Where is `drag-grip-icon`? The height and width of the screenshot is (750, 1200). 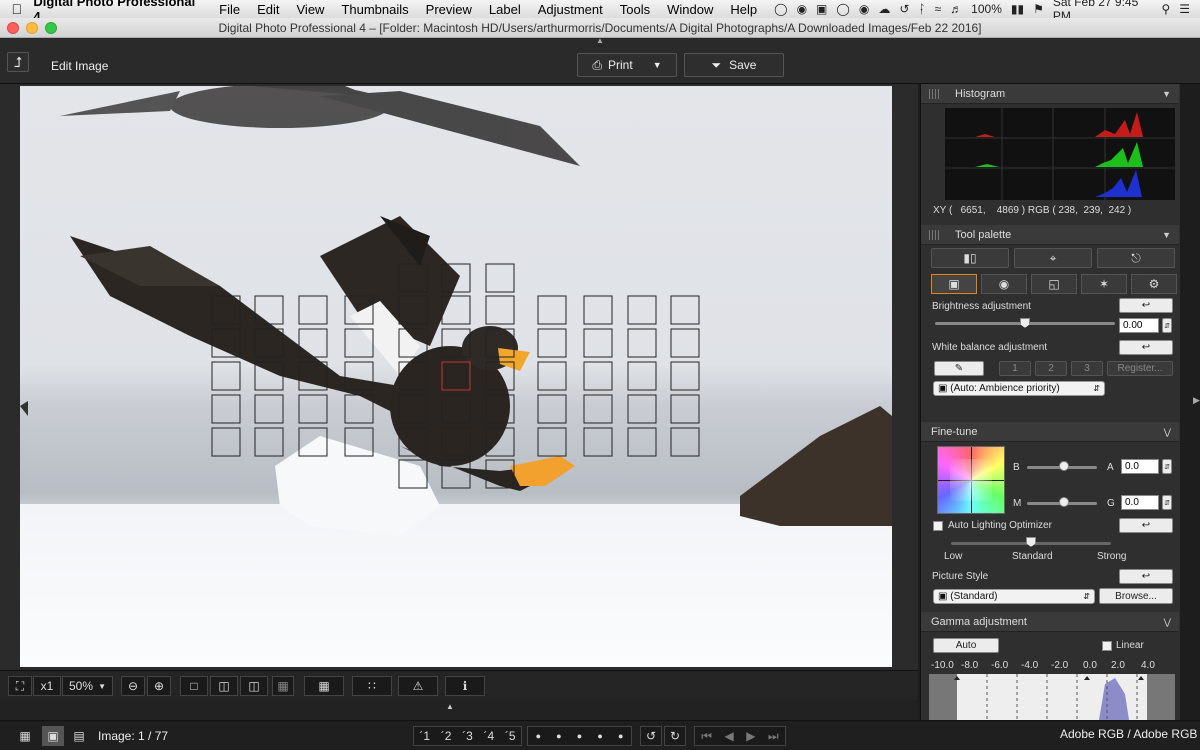
drag-grip-icon is located at coordinates (934, 235).